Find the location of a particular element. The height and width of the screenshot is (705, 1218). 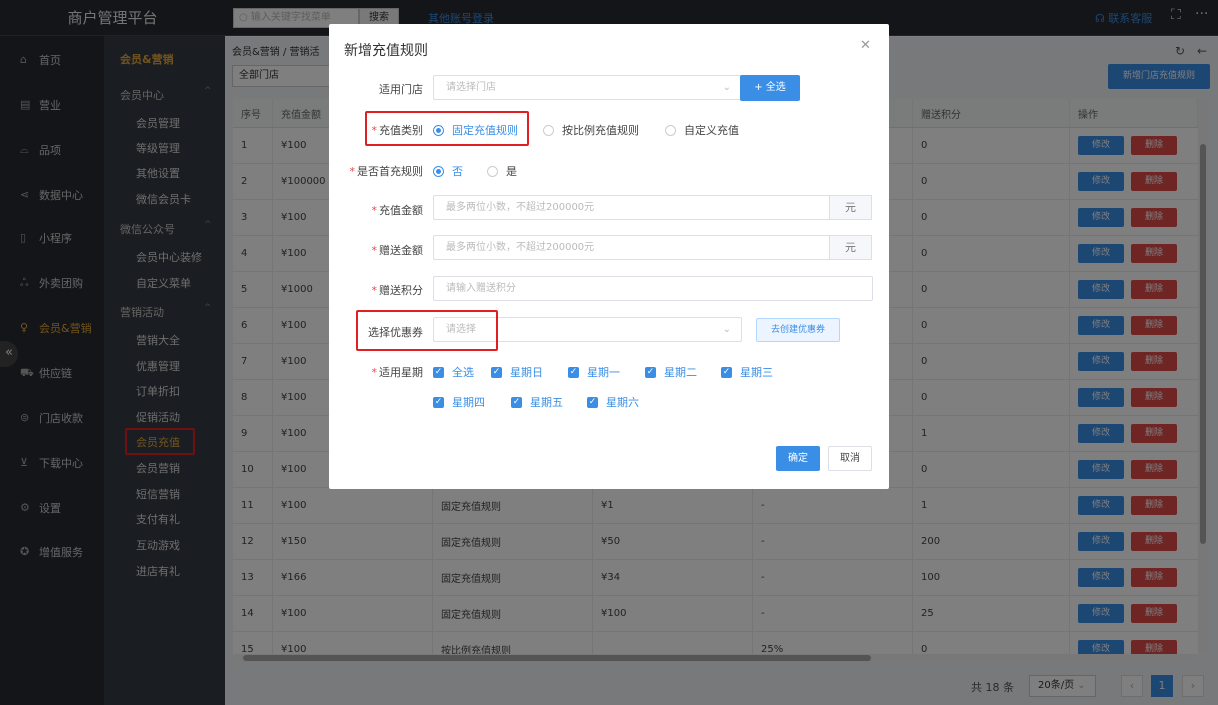

amount-label: * 充值金额 is located at coordinates (397, 210).